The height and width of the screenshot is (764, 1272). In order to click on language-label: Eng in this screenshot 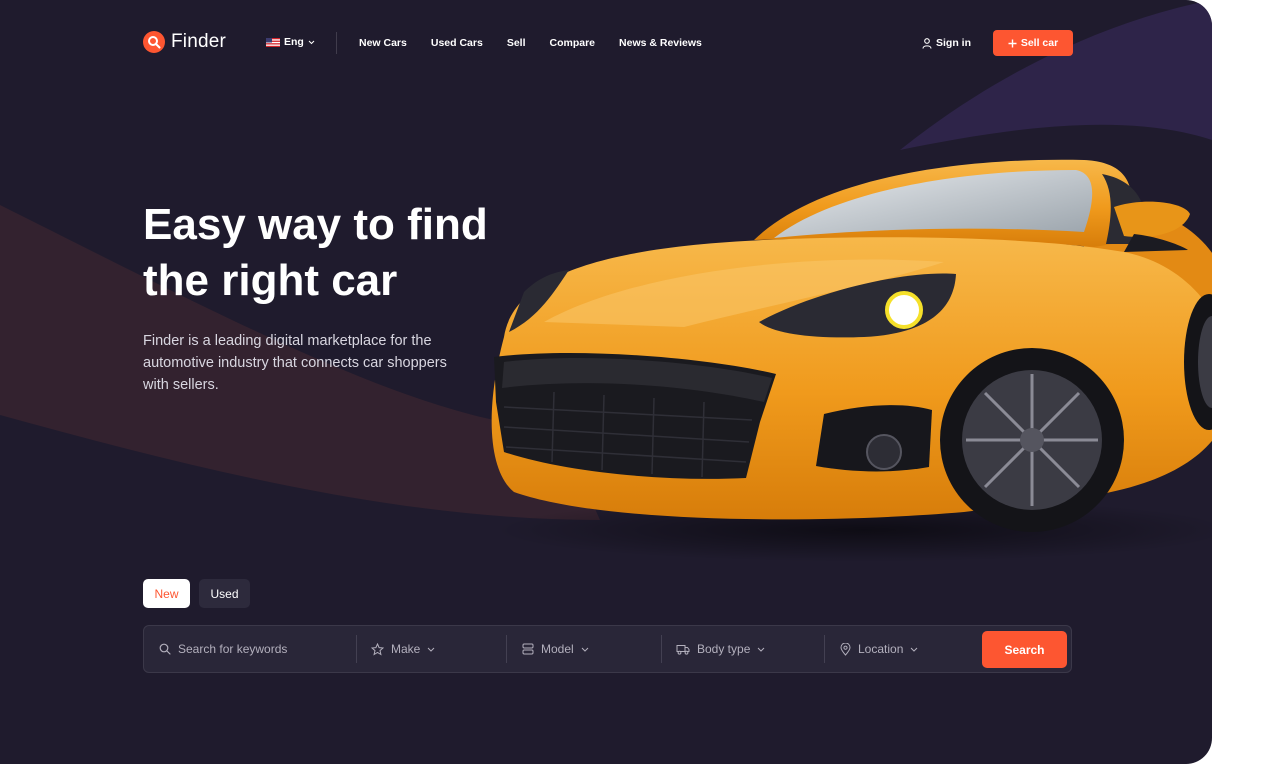, I will do `click(294, 42)`.